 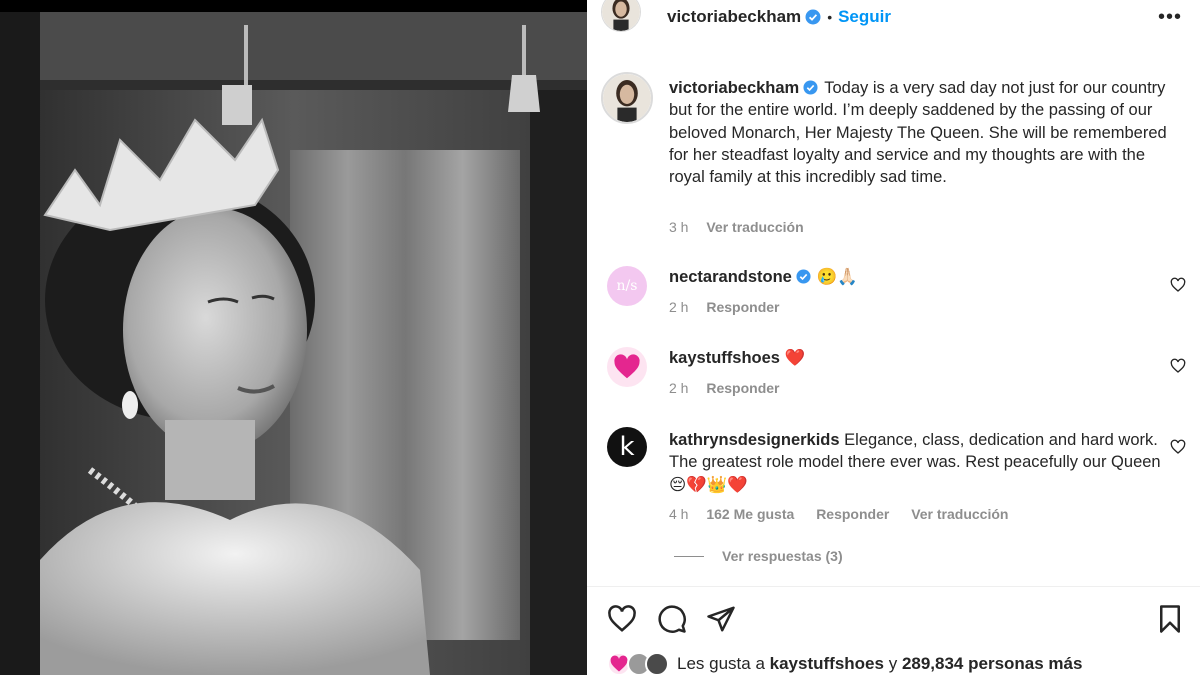 What do you see at coordinates (724, 358) in the screenshot?
I see `comment-username: kaystuffshoes` at bounding box center [724, 358].